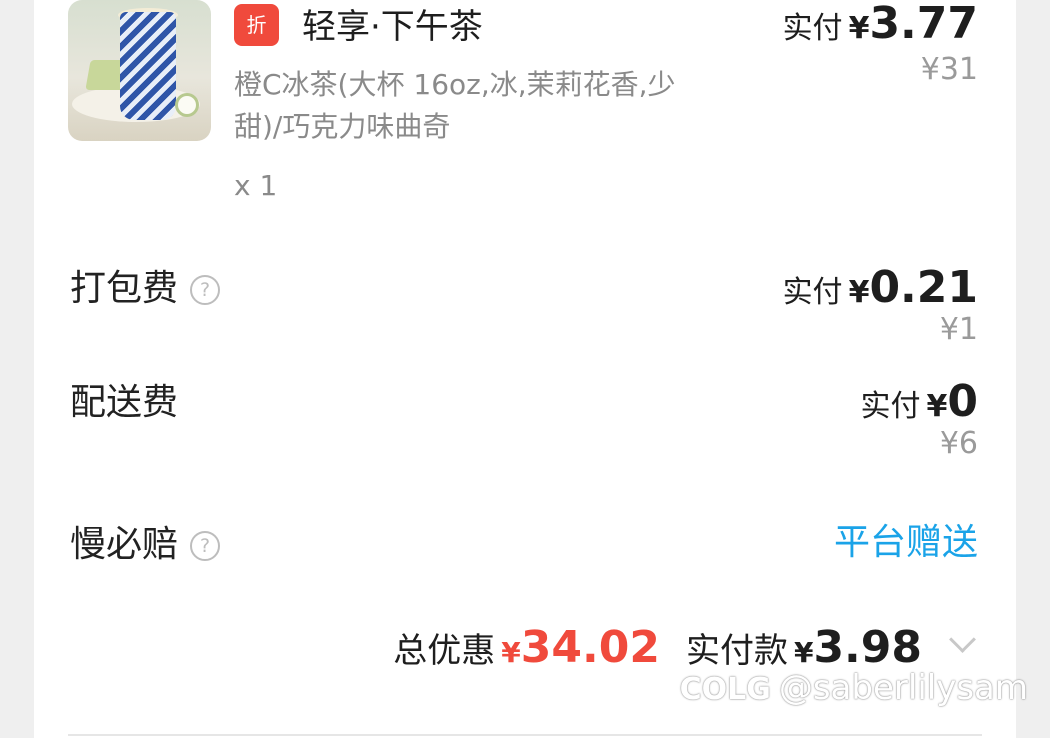 The width and height of the screenshot is (1050, 738). What do you see at coordinates (958, 443) in the screenshot?
I see `delivery-fee-original-price: ¥6` at bounding box center [958, 443].